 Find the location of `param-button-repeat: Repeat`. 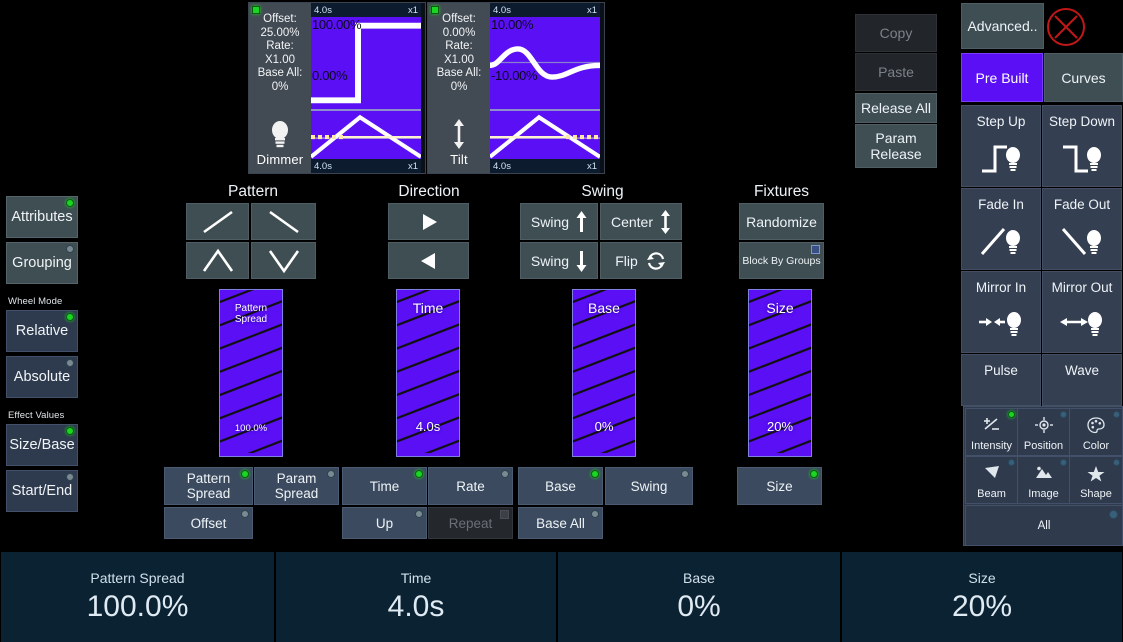

param-button-repeat: Repeat is located at coordinates (470, 523).